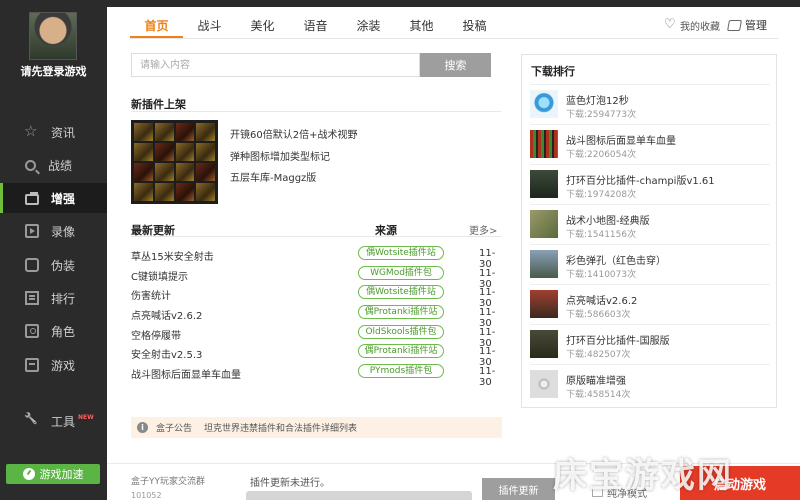 This screenshot has height=500, width=800. I want to click on announcement-bar: i 盒子公告 坦克世界违禁插件和合法插件详细列表, so click(316, 427).